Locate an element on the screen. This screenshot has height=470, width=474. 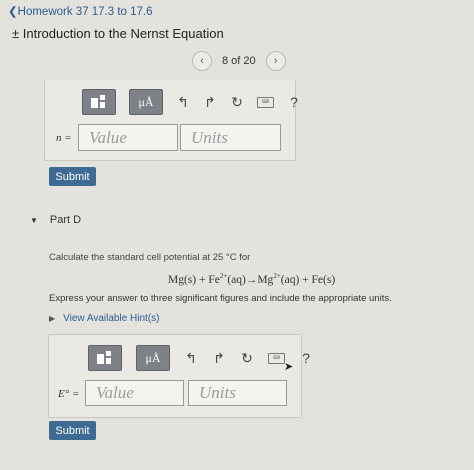
mouse-cursor-icon: ➤ is located at coordinates (289, 367).